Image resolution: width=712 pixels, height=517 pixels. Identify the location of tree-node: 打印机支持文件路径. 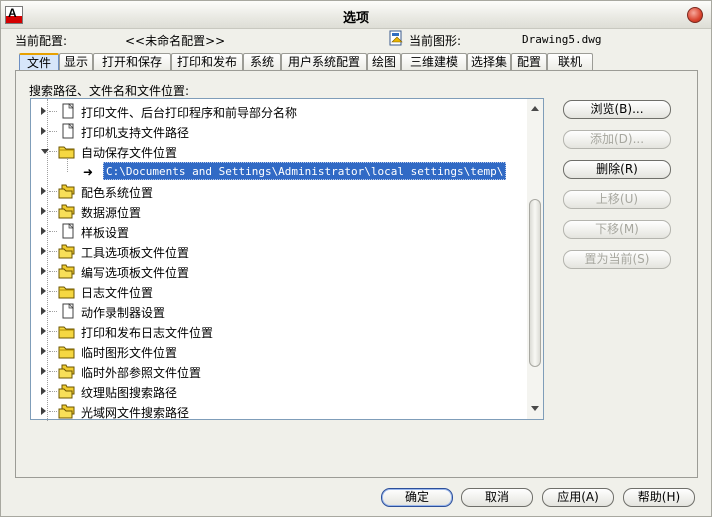
(281, 132).